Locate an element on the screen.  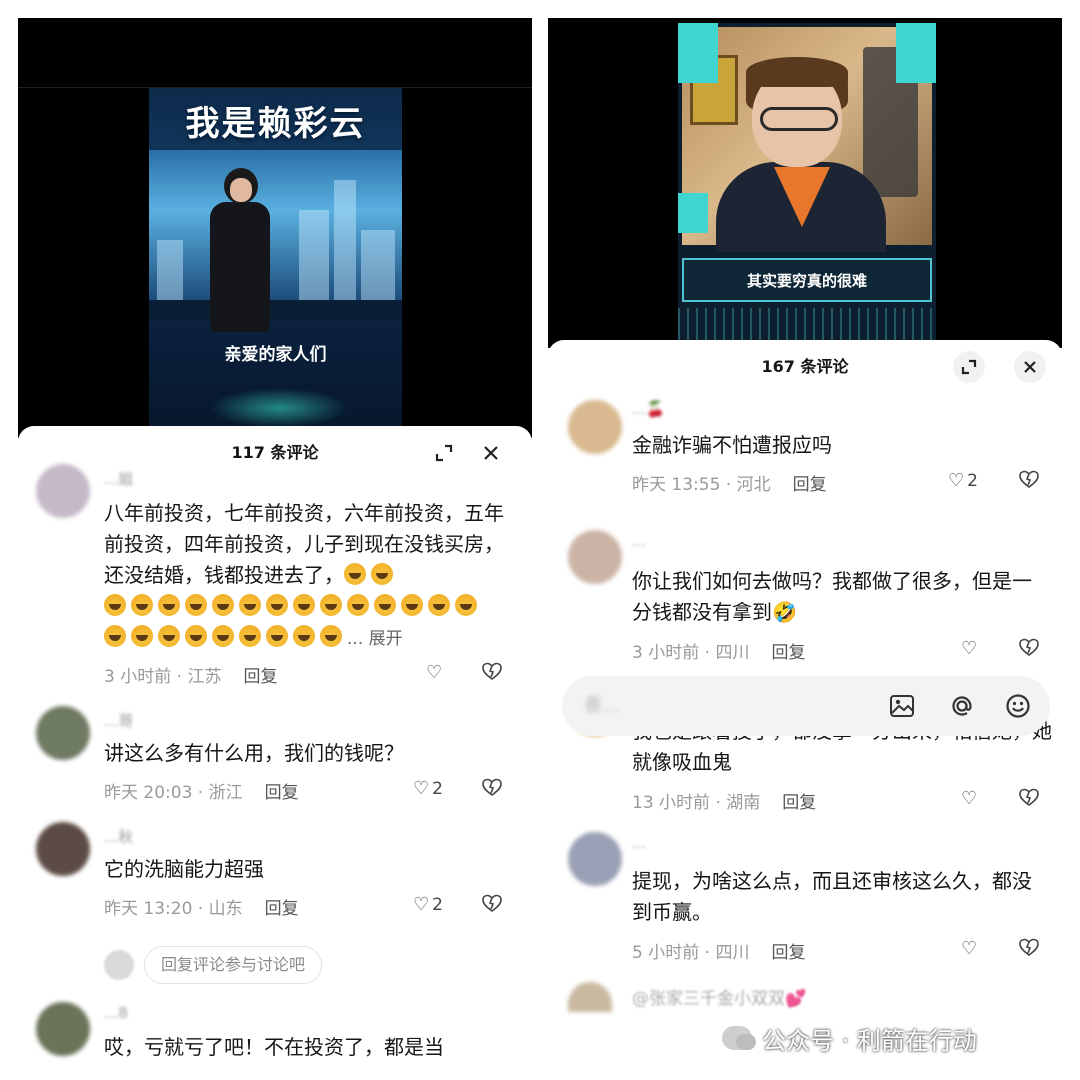
comment-meta: 昨天 13:55 · 河北 回复 is located at coordinates (729, 485).